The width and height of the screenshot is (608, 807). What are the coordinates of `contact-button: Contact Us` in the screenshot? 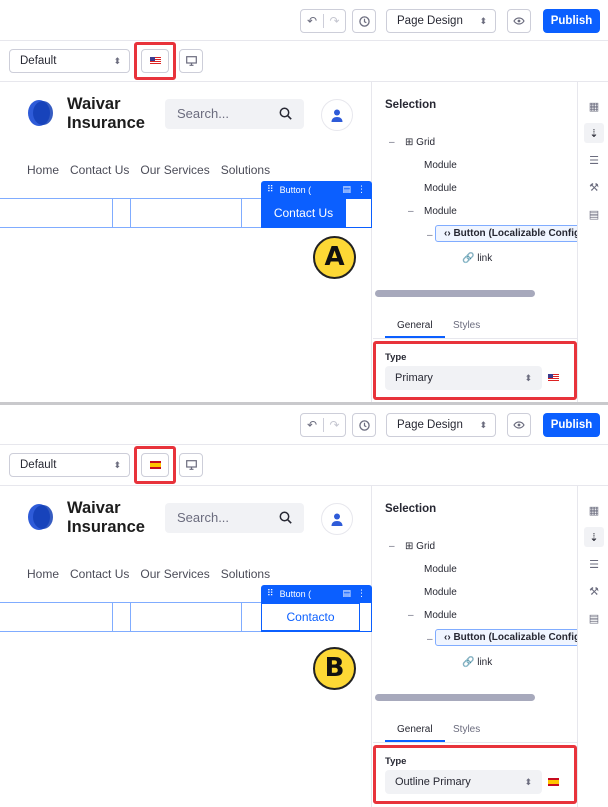 It's located at (303, 213).